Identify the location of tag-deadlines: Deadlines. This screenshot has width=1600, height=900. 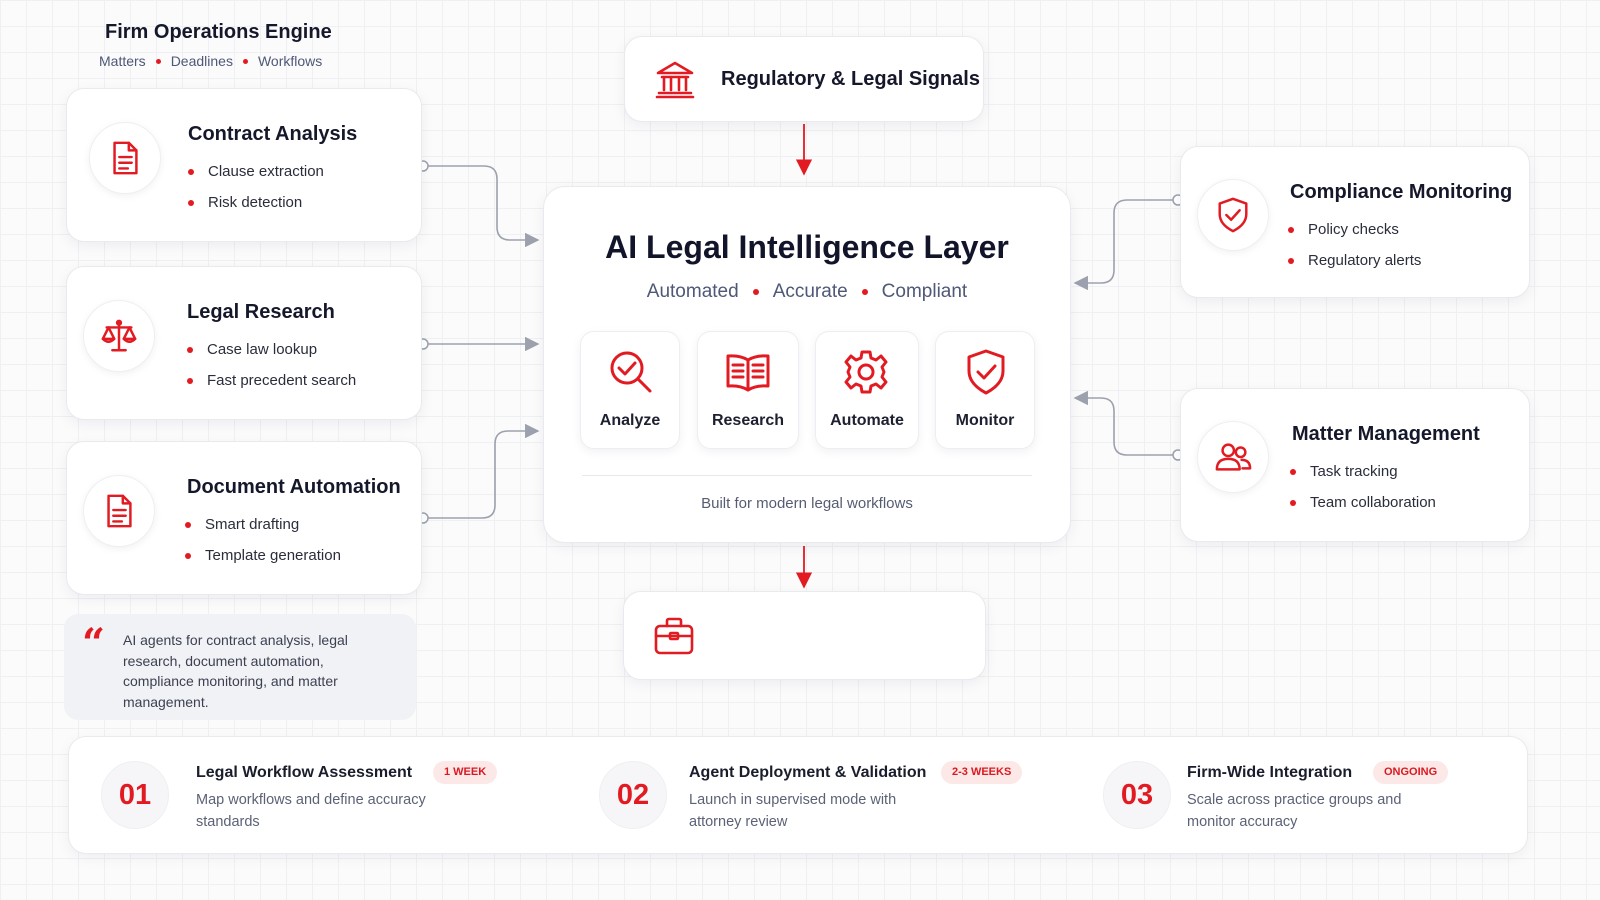
(201, 61).